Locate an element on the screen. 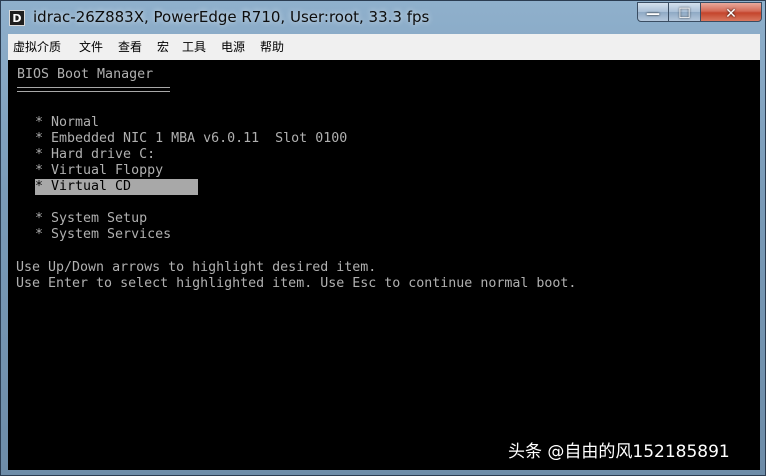  maximize-button: ☐ is located at coordinates (684, 12).